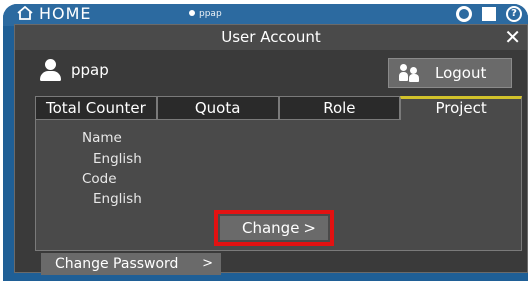 The width and height of the screenshot is (528, 281). Describe the element at coordinates (102, 138) in the screenshot. I see `name-label: Name` at that location.